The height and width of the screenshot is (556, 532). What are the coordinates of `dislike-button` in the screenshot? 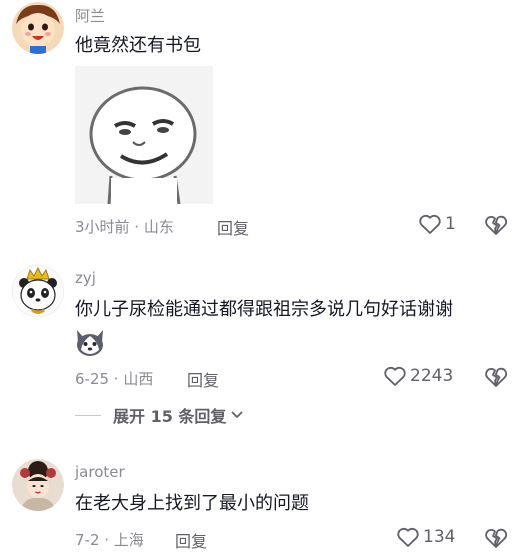 It's located at (496, 538).